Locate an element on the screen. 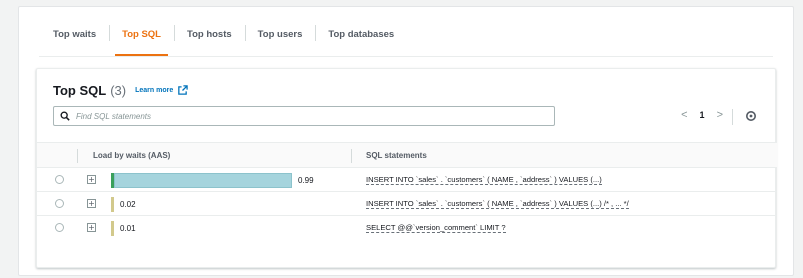  tab-top-users: Top users is located at coordinates (280, 38).